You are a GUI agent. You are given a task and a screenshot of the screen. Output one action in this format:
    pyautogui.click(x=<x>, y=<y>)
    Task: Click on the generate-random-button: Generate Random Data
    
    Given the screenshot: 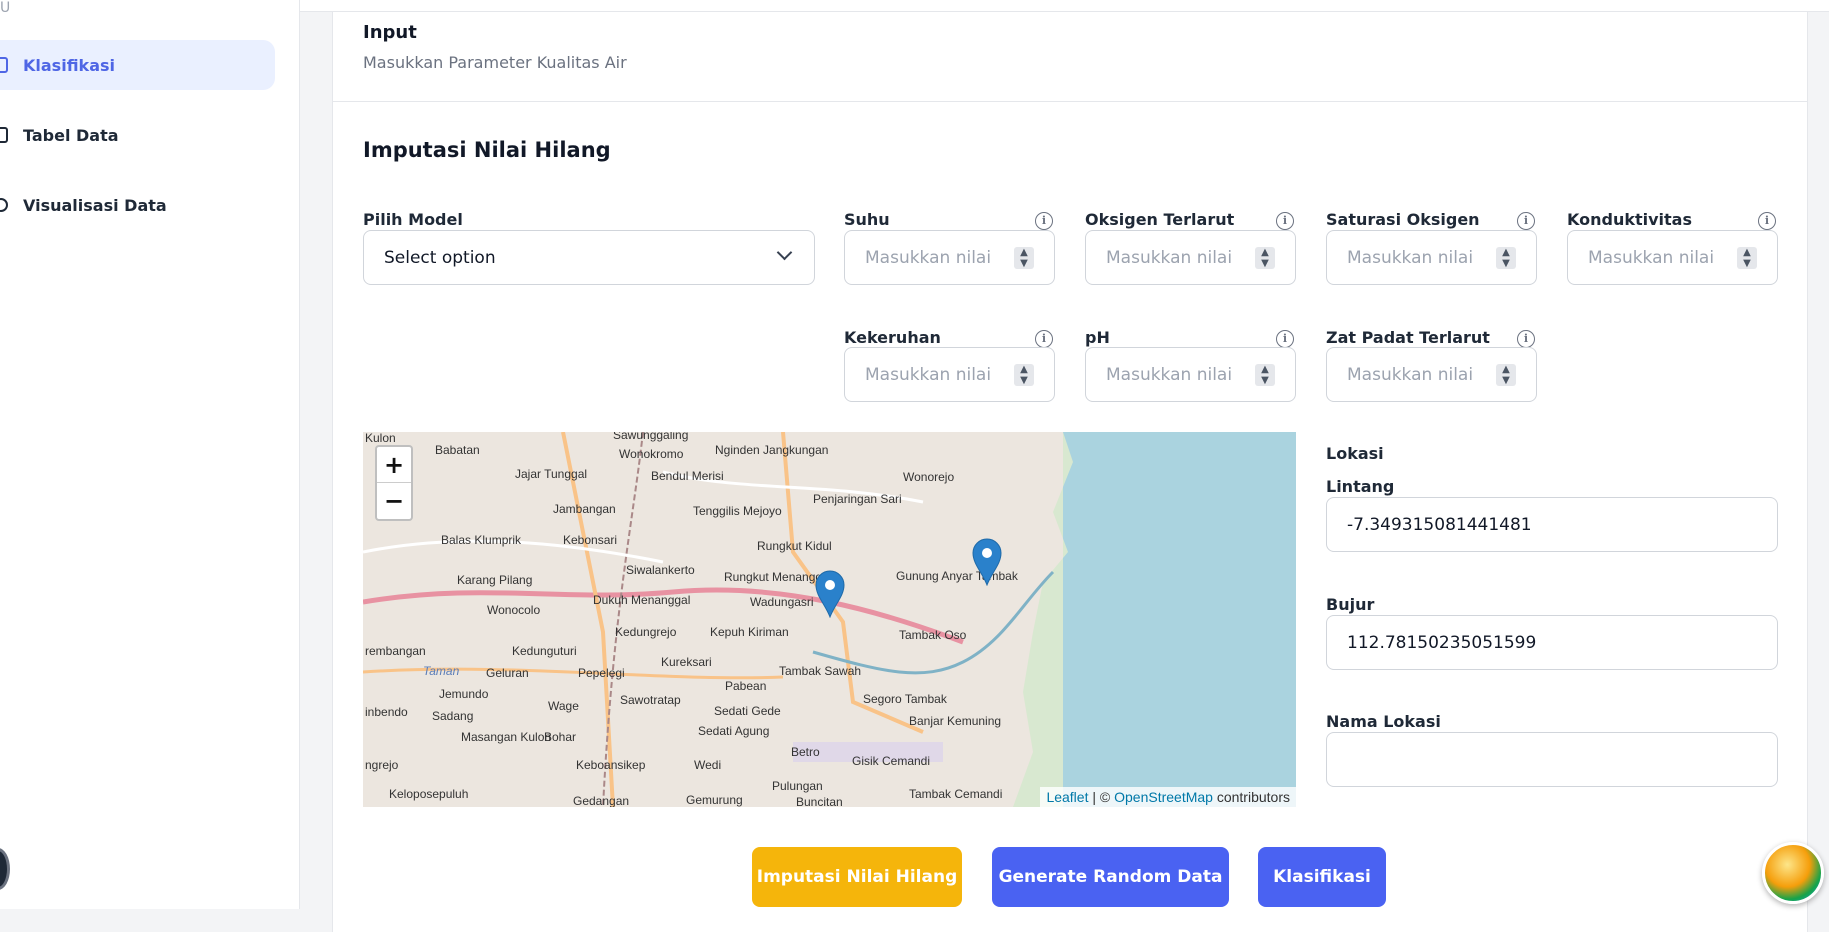 What is the action you would take?
    pyautogui.click(x=1110, y=877)
    